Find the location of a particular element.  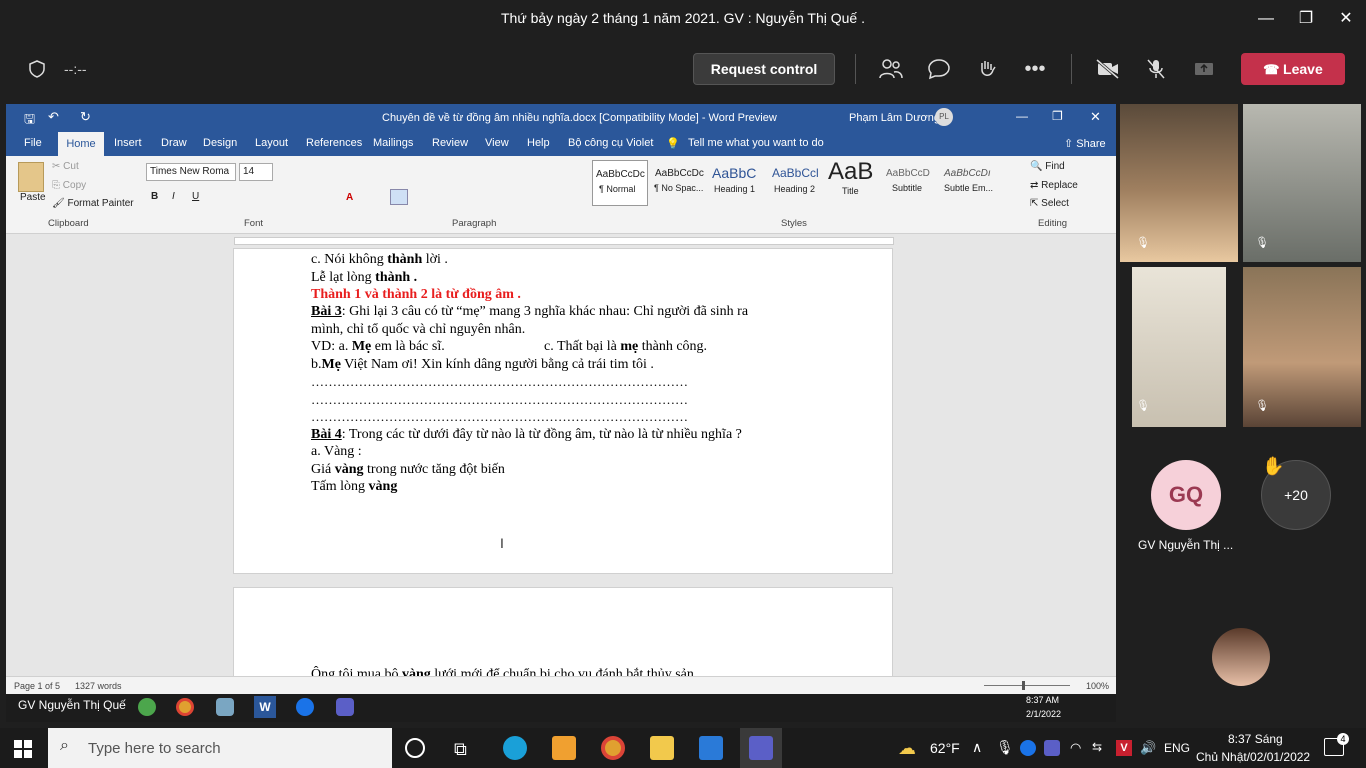

word-close-icon: ✕ is located at coordinates (1095, 117).